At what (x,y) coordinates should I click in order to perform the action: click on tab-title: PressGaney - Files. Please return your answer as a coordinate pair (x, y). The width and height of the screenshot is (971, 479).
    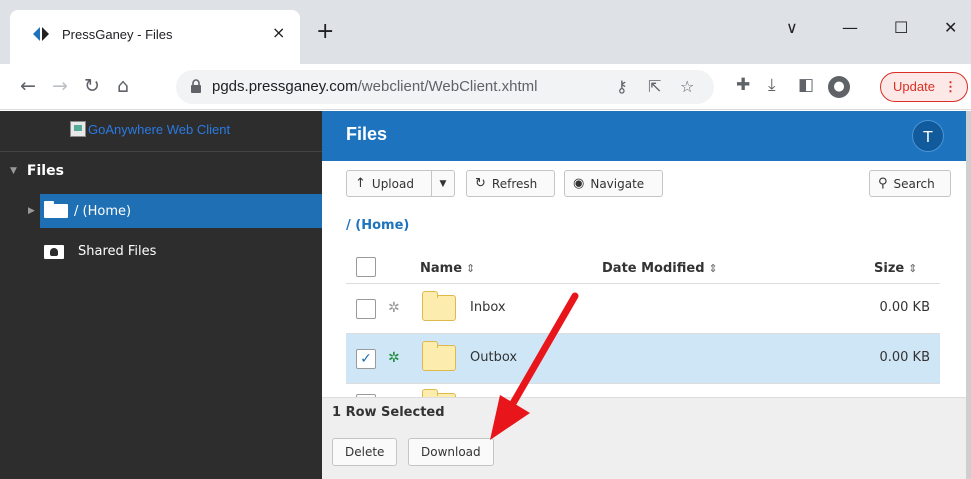
    Looking at the image, I should click on (117, 34).